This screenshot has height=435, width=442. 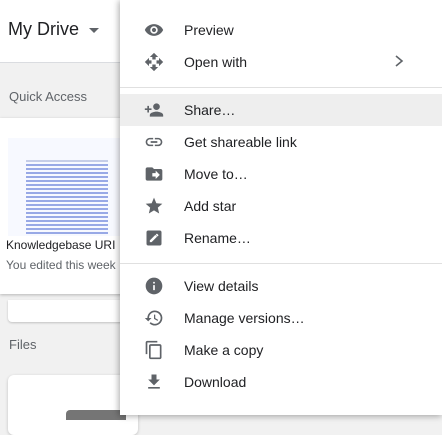 What do you see at coordinates (154, 238) in the screenshot?
I see `rename-icon` at bounding box center [154, 238].